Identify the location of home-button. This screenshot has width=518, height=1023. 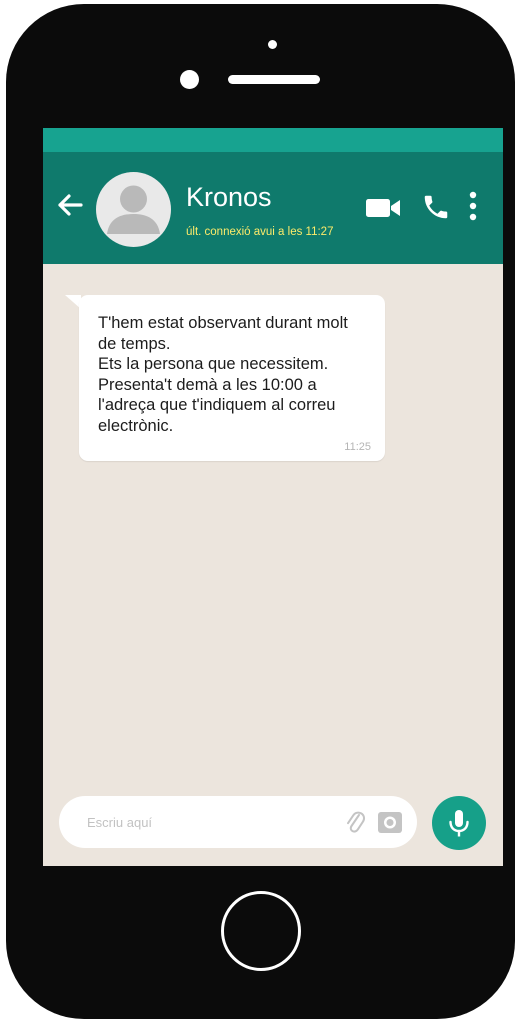
(261, 931).